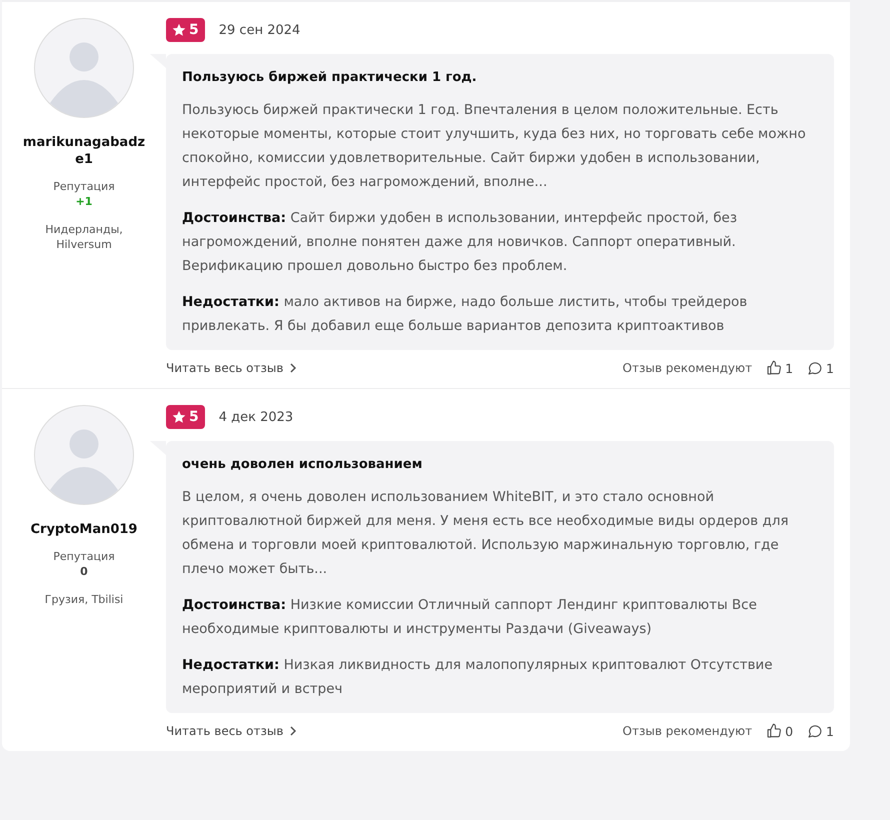  What do you see at coordinates (478, 677) in the screenshot?
I see `cons-text: Недостатки: Низкая ликвидность для малопопулярных криптовалют Отсутствие мероприятий и встреч` at bounding box center [478, 677].